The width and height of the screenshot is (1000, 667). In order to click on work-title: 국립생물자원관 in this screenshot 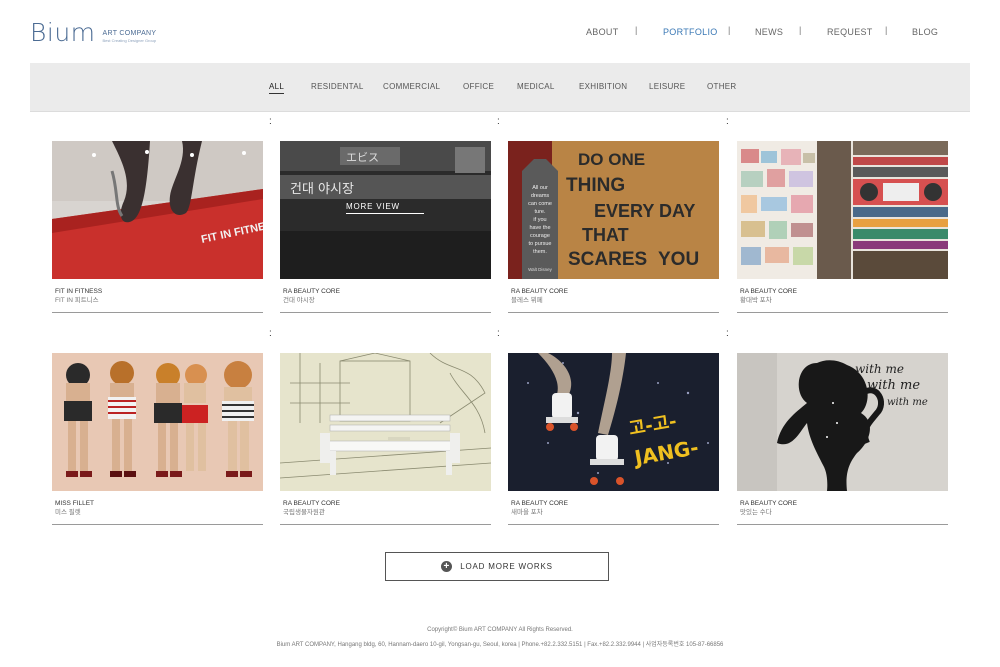, I will do `click(304, 512)`.